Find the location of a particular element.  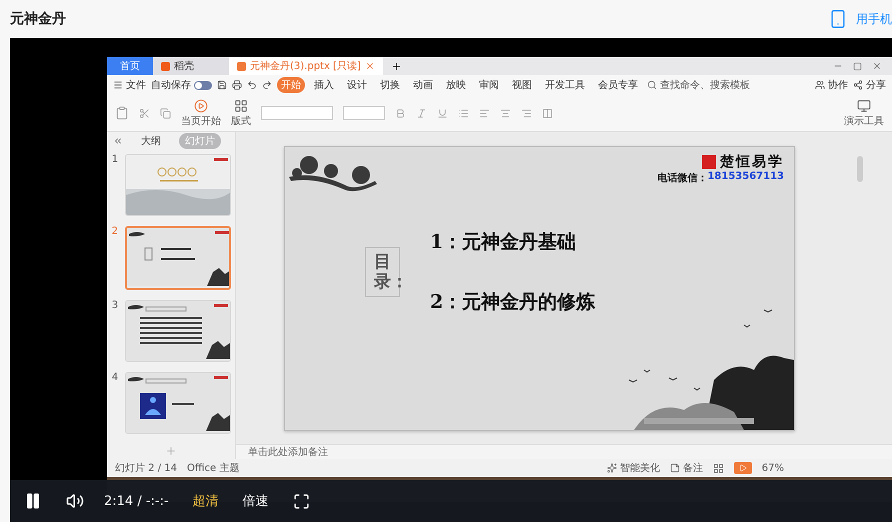

bold-icon is located at coordinates (400, 113).